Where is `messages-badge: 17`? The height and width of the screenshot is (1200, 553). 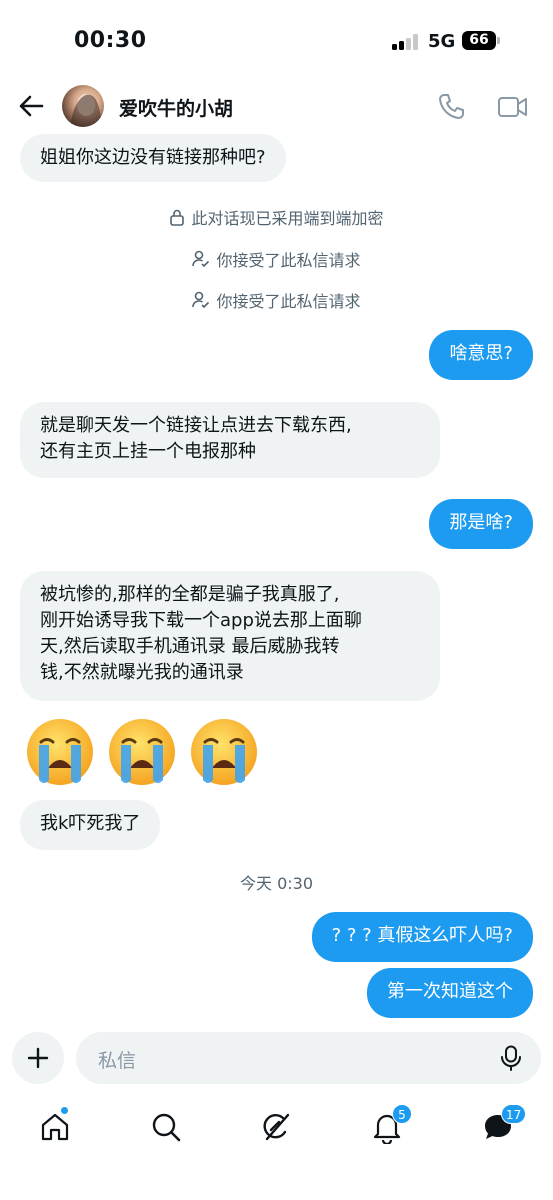
messages-badge: 17 is located at coordinates (514, 1114).